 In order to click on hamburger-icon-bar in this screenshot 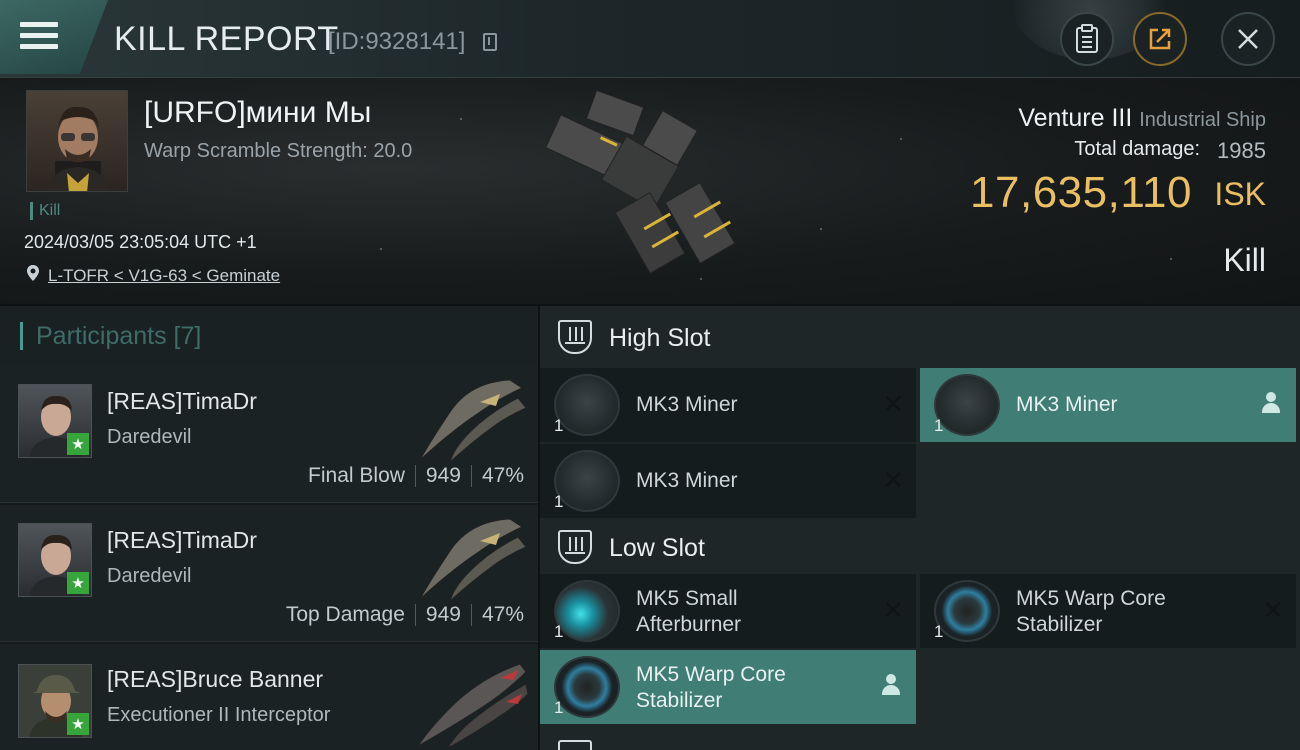, I will do `click(39, 46)`.